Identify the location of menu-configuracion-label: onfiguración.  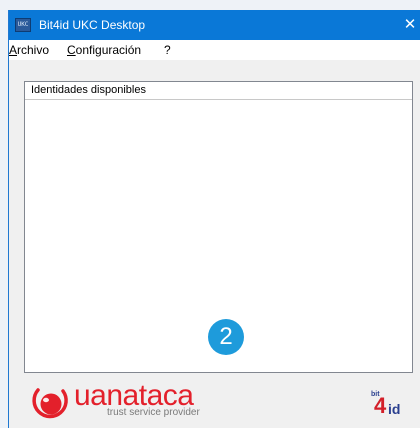
(108, 50).